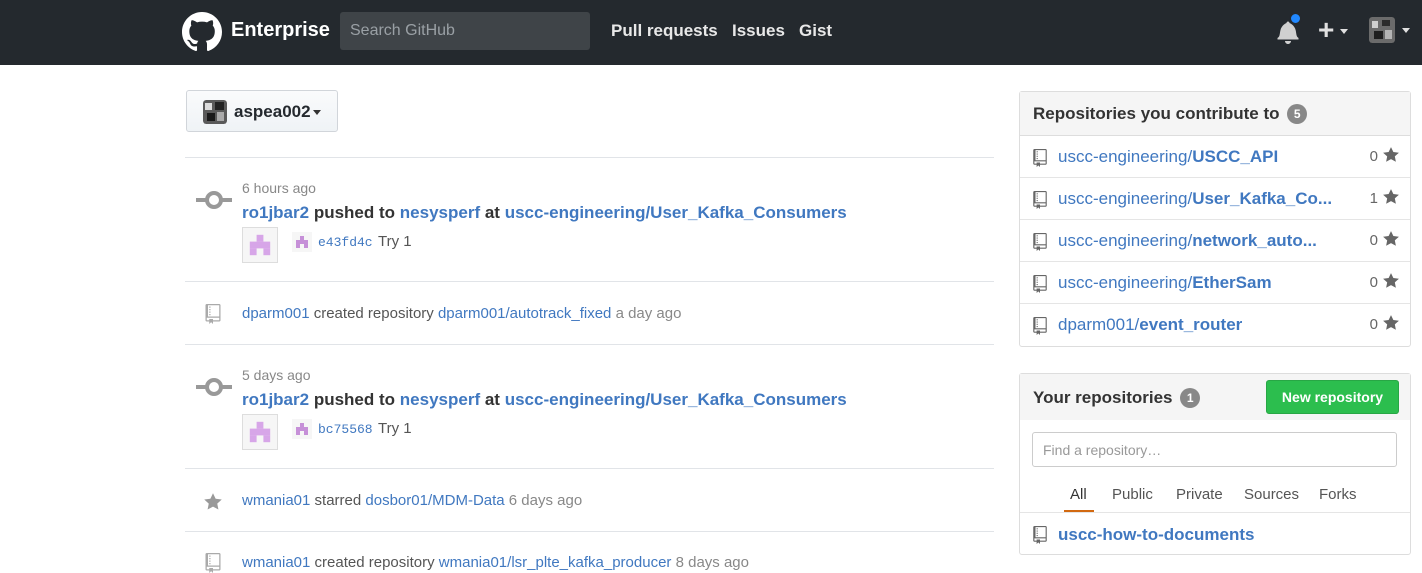 This screenshot has width=1422, height=573. What do you see at coordinates (1232, 282) in the screenshot?
I see `repo-name: EtherSam` at bounding box center [1232, 282].